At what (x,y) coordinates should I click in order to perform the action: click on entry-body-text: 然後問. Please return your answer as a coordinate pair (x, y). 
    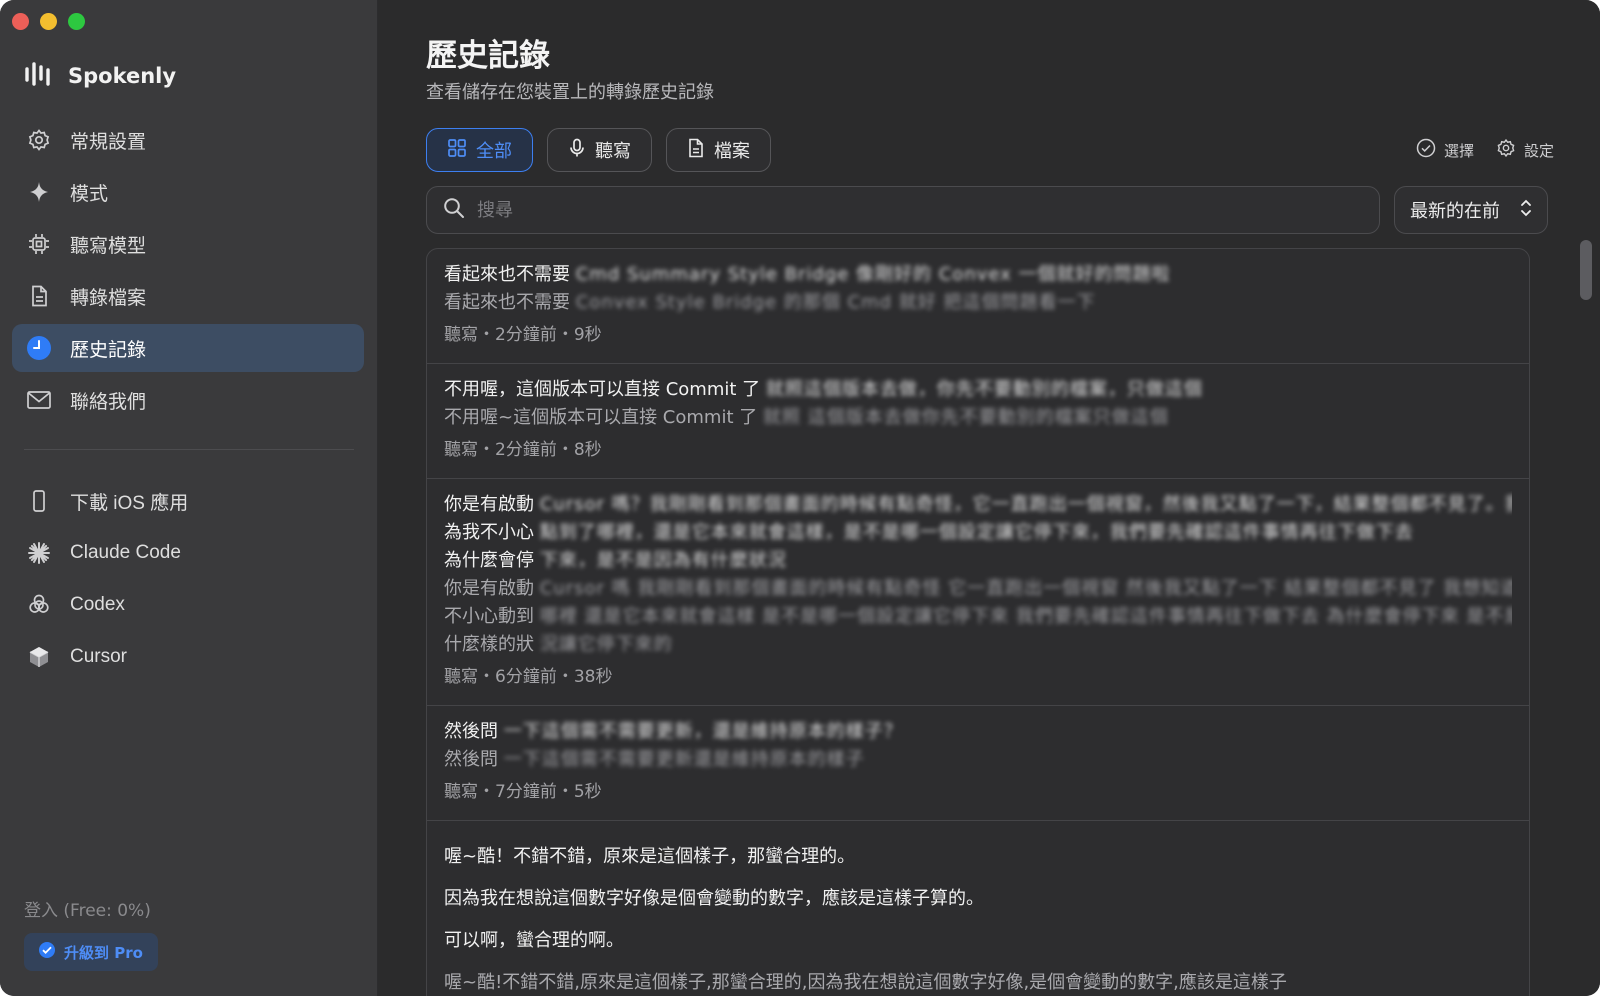
    Looking at the image, I should click on (471, 759).